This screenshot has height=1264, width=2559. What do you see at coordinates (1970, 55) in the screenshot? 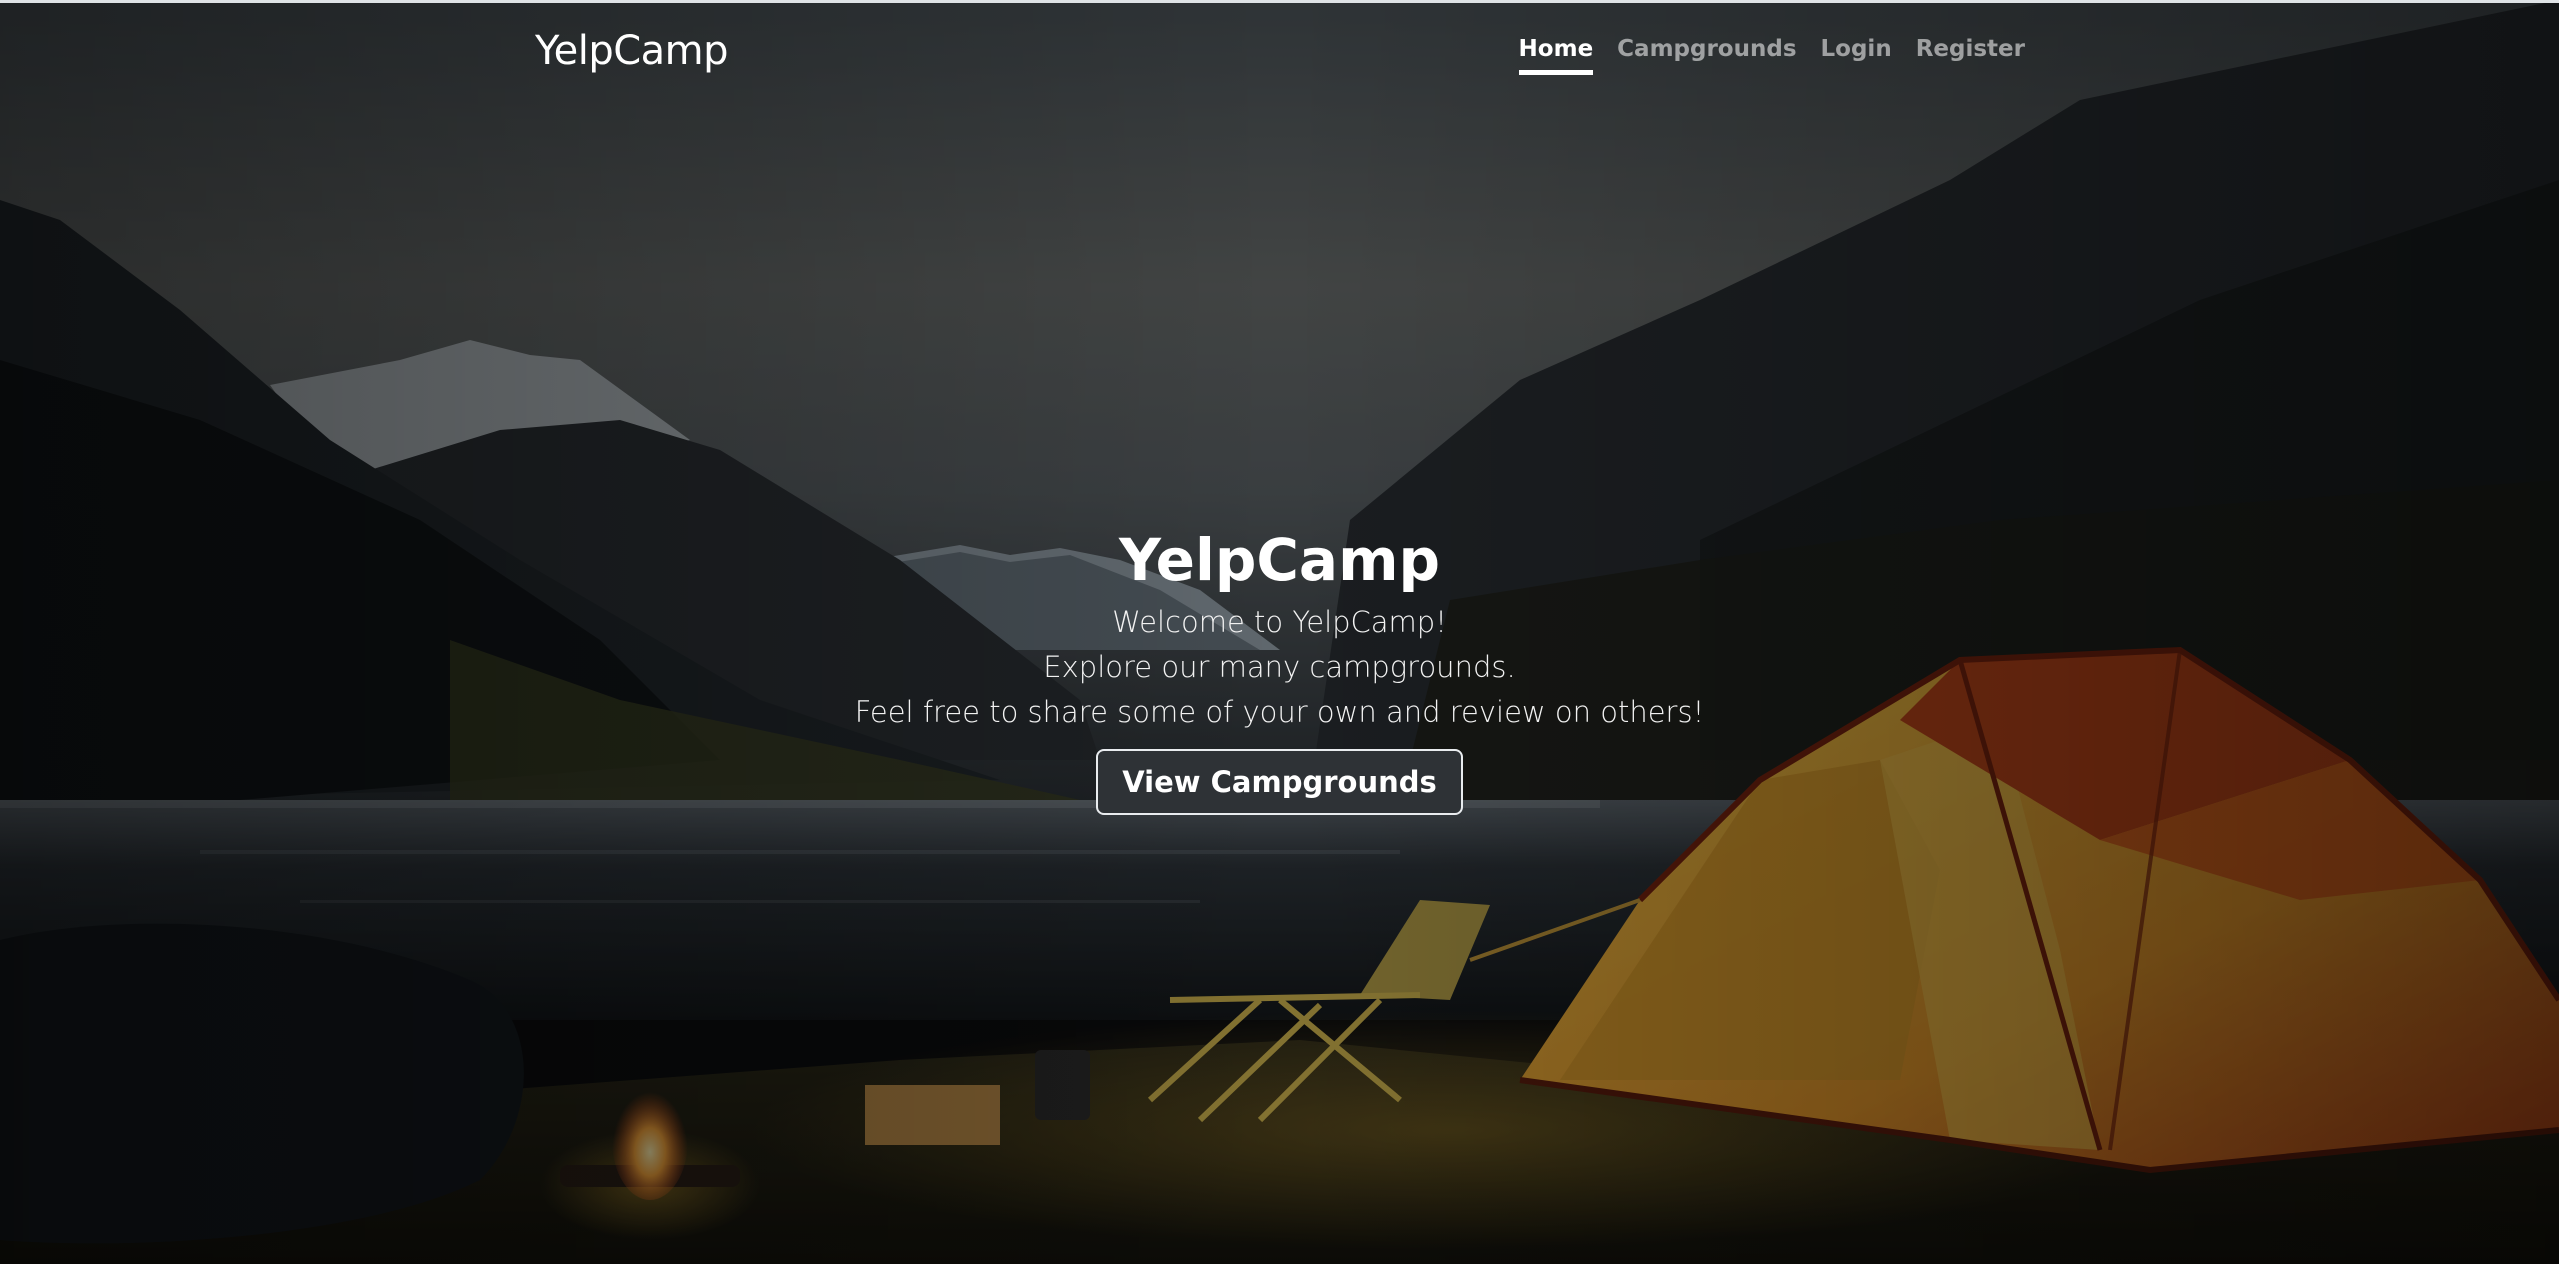
I see `nav-link-register: Register` at bounding box center [1970, 55].